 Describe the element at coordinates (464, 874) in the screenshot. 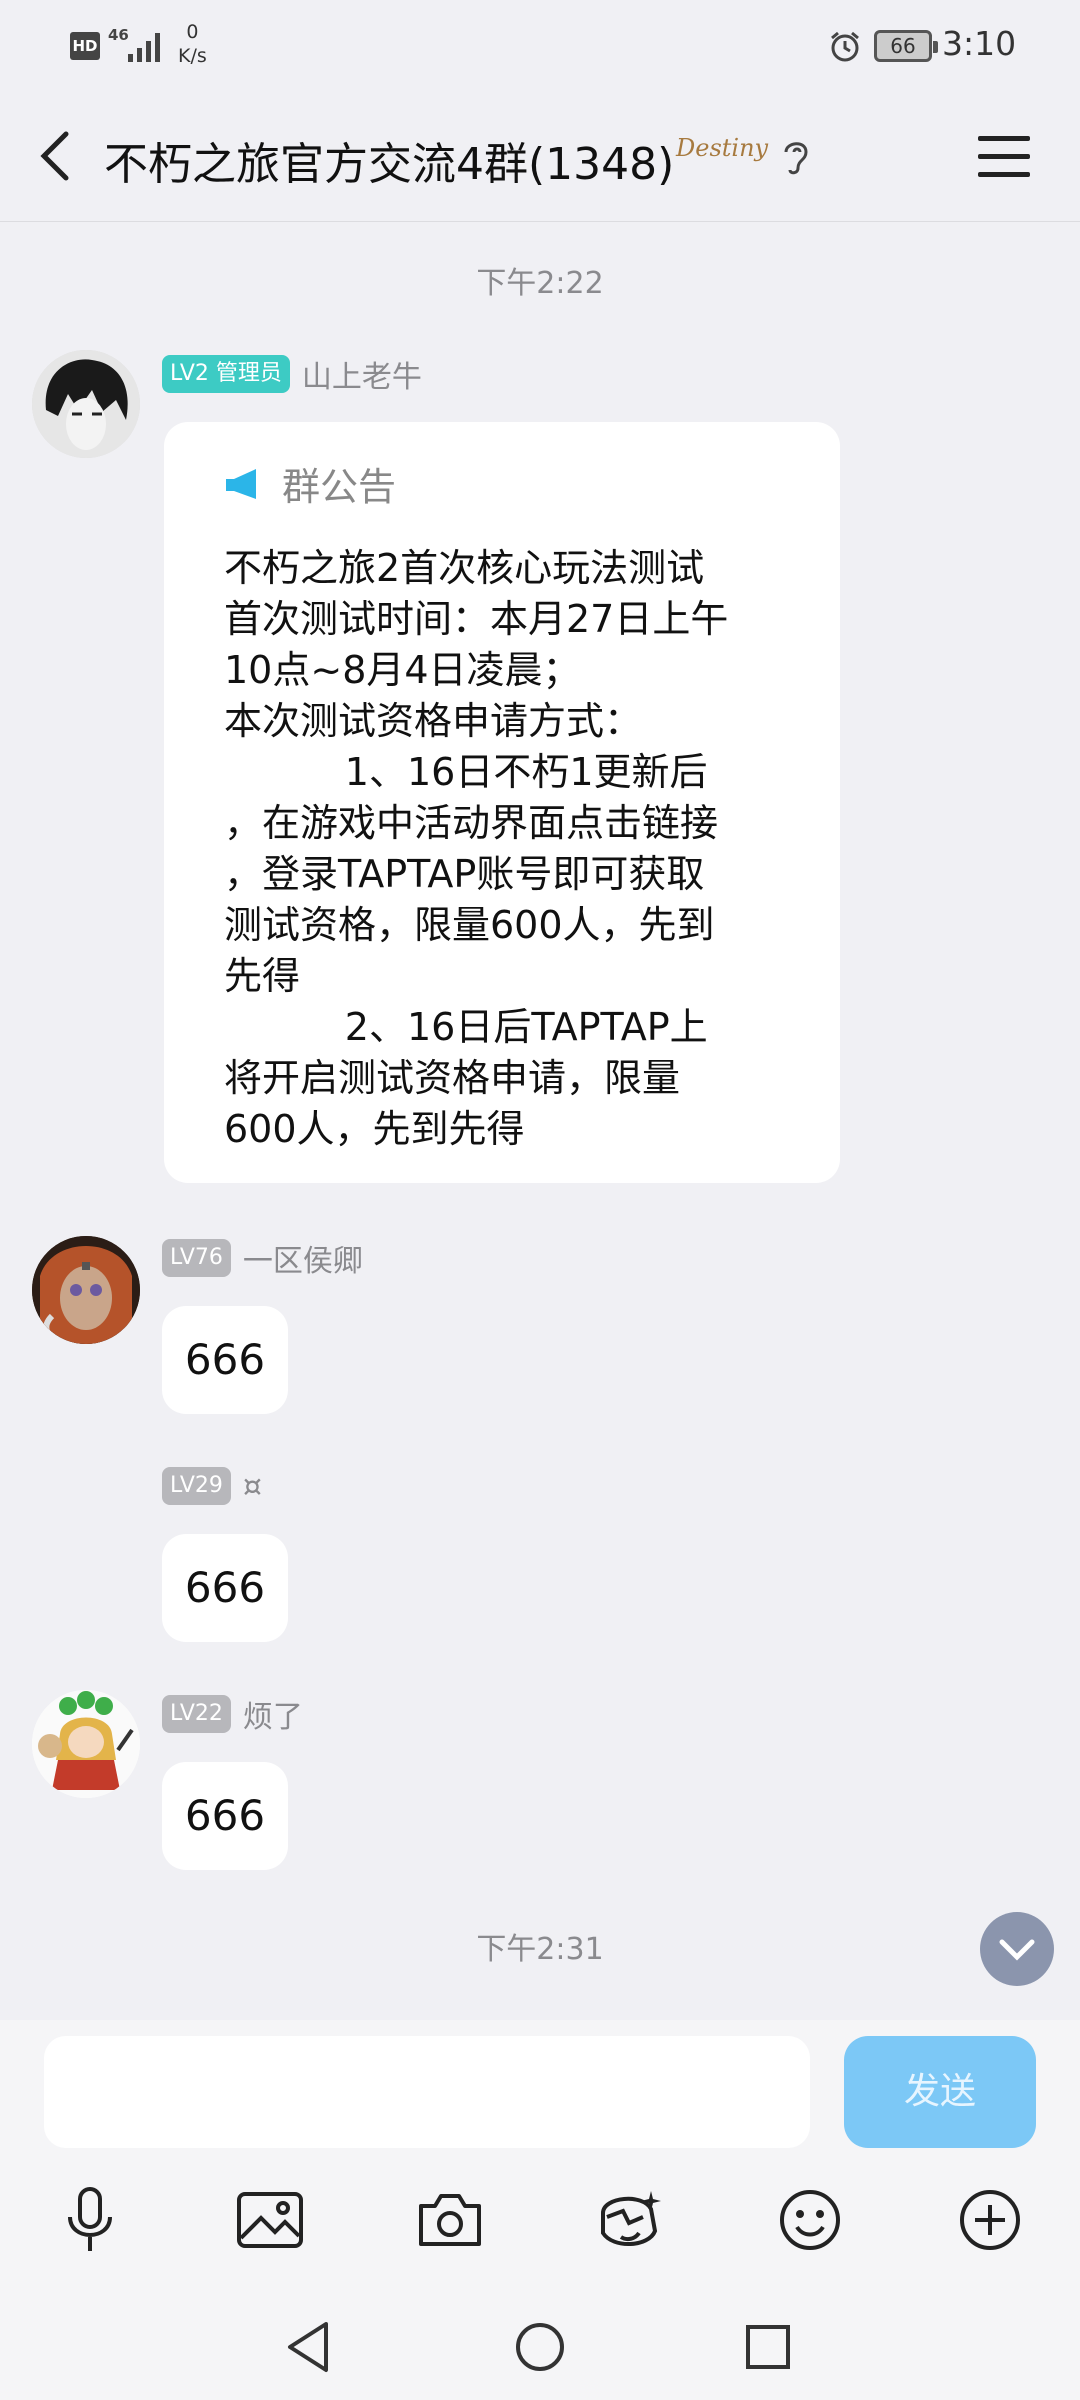

I see `notice-line: ，登录TAPTAP账号即可获取` at that location.